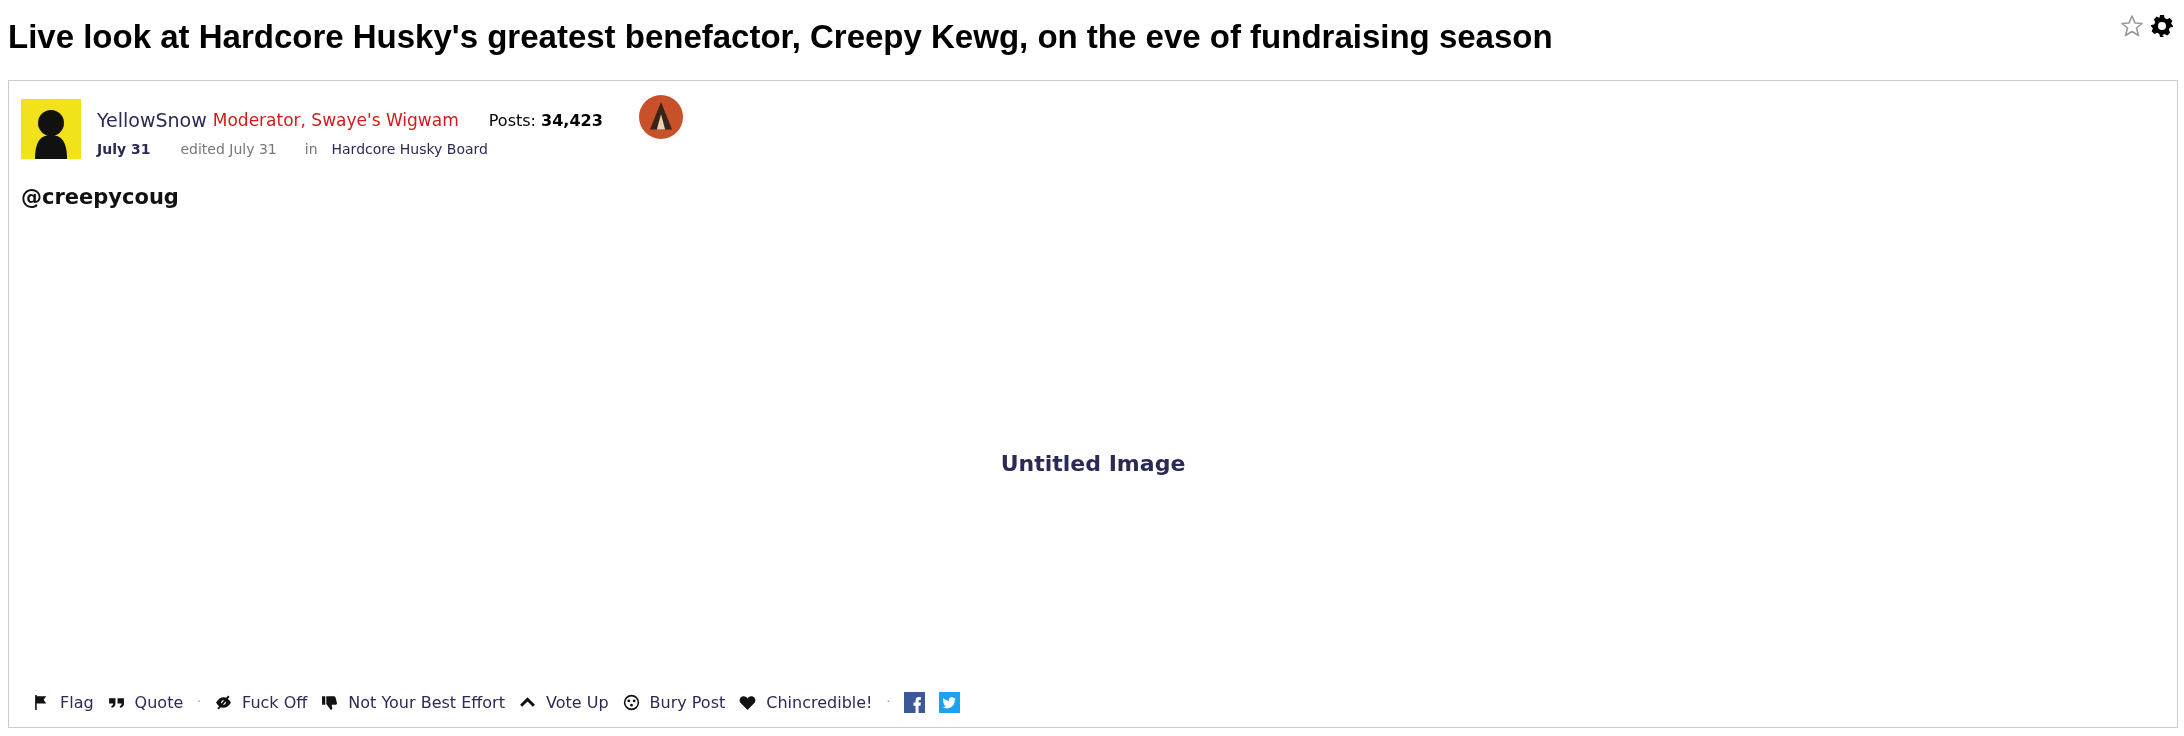 The height and width of the screenshot is (736, 2184). Describe the element at coordinates (950, 702) in the screenshot. I see `twitter-icon` at that location.